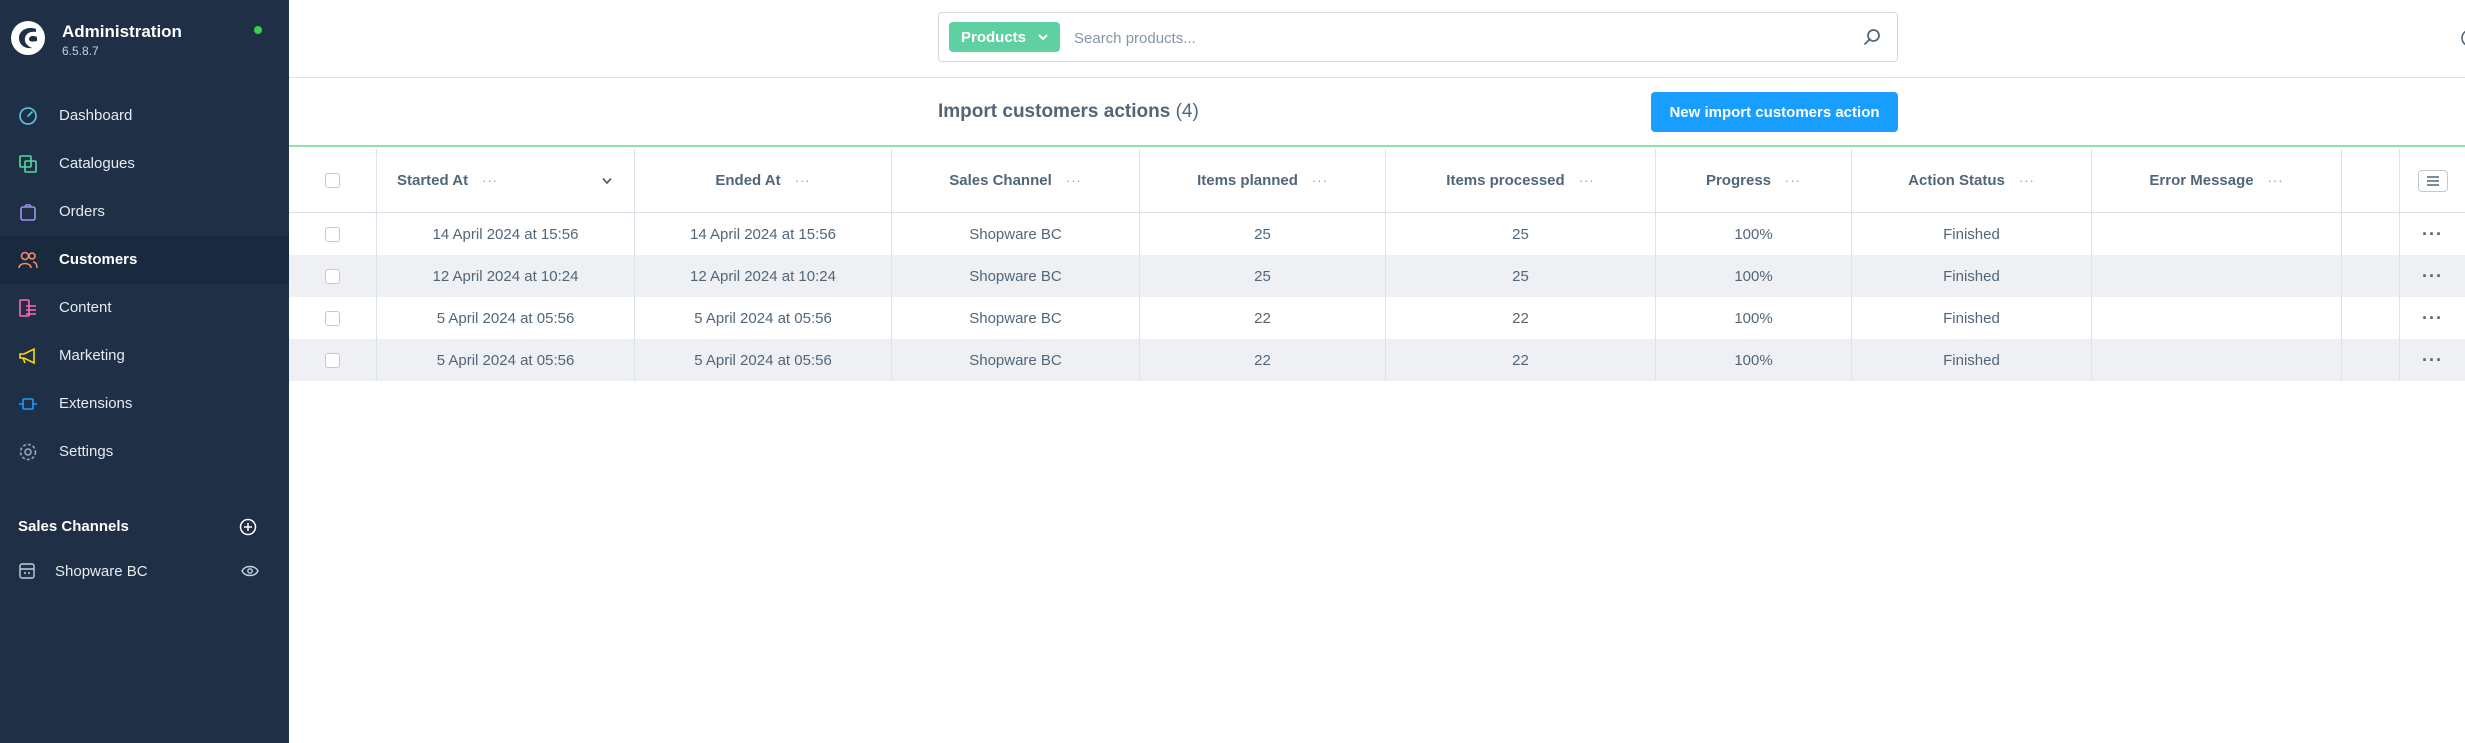 The image size is (2465, 743). What do you see at coordinates (96, 403) in the screenshot?
I see `sidebar-item-label: Extensions` at bounding box center [96, 403].